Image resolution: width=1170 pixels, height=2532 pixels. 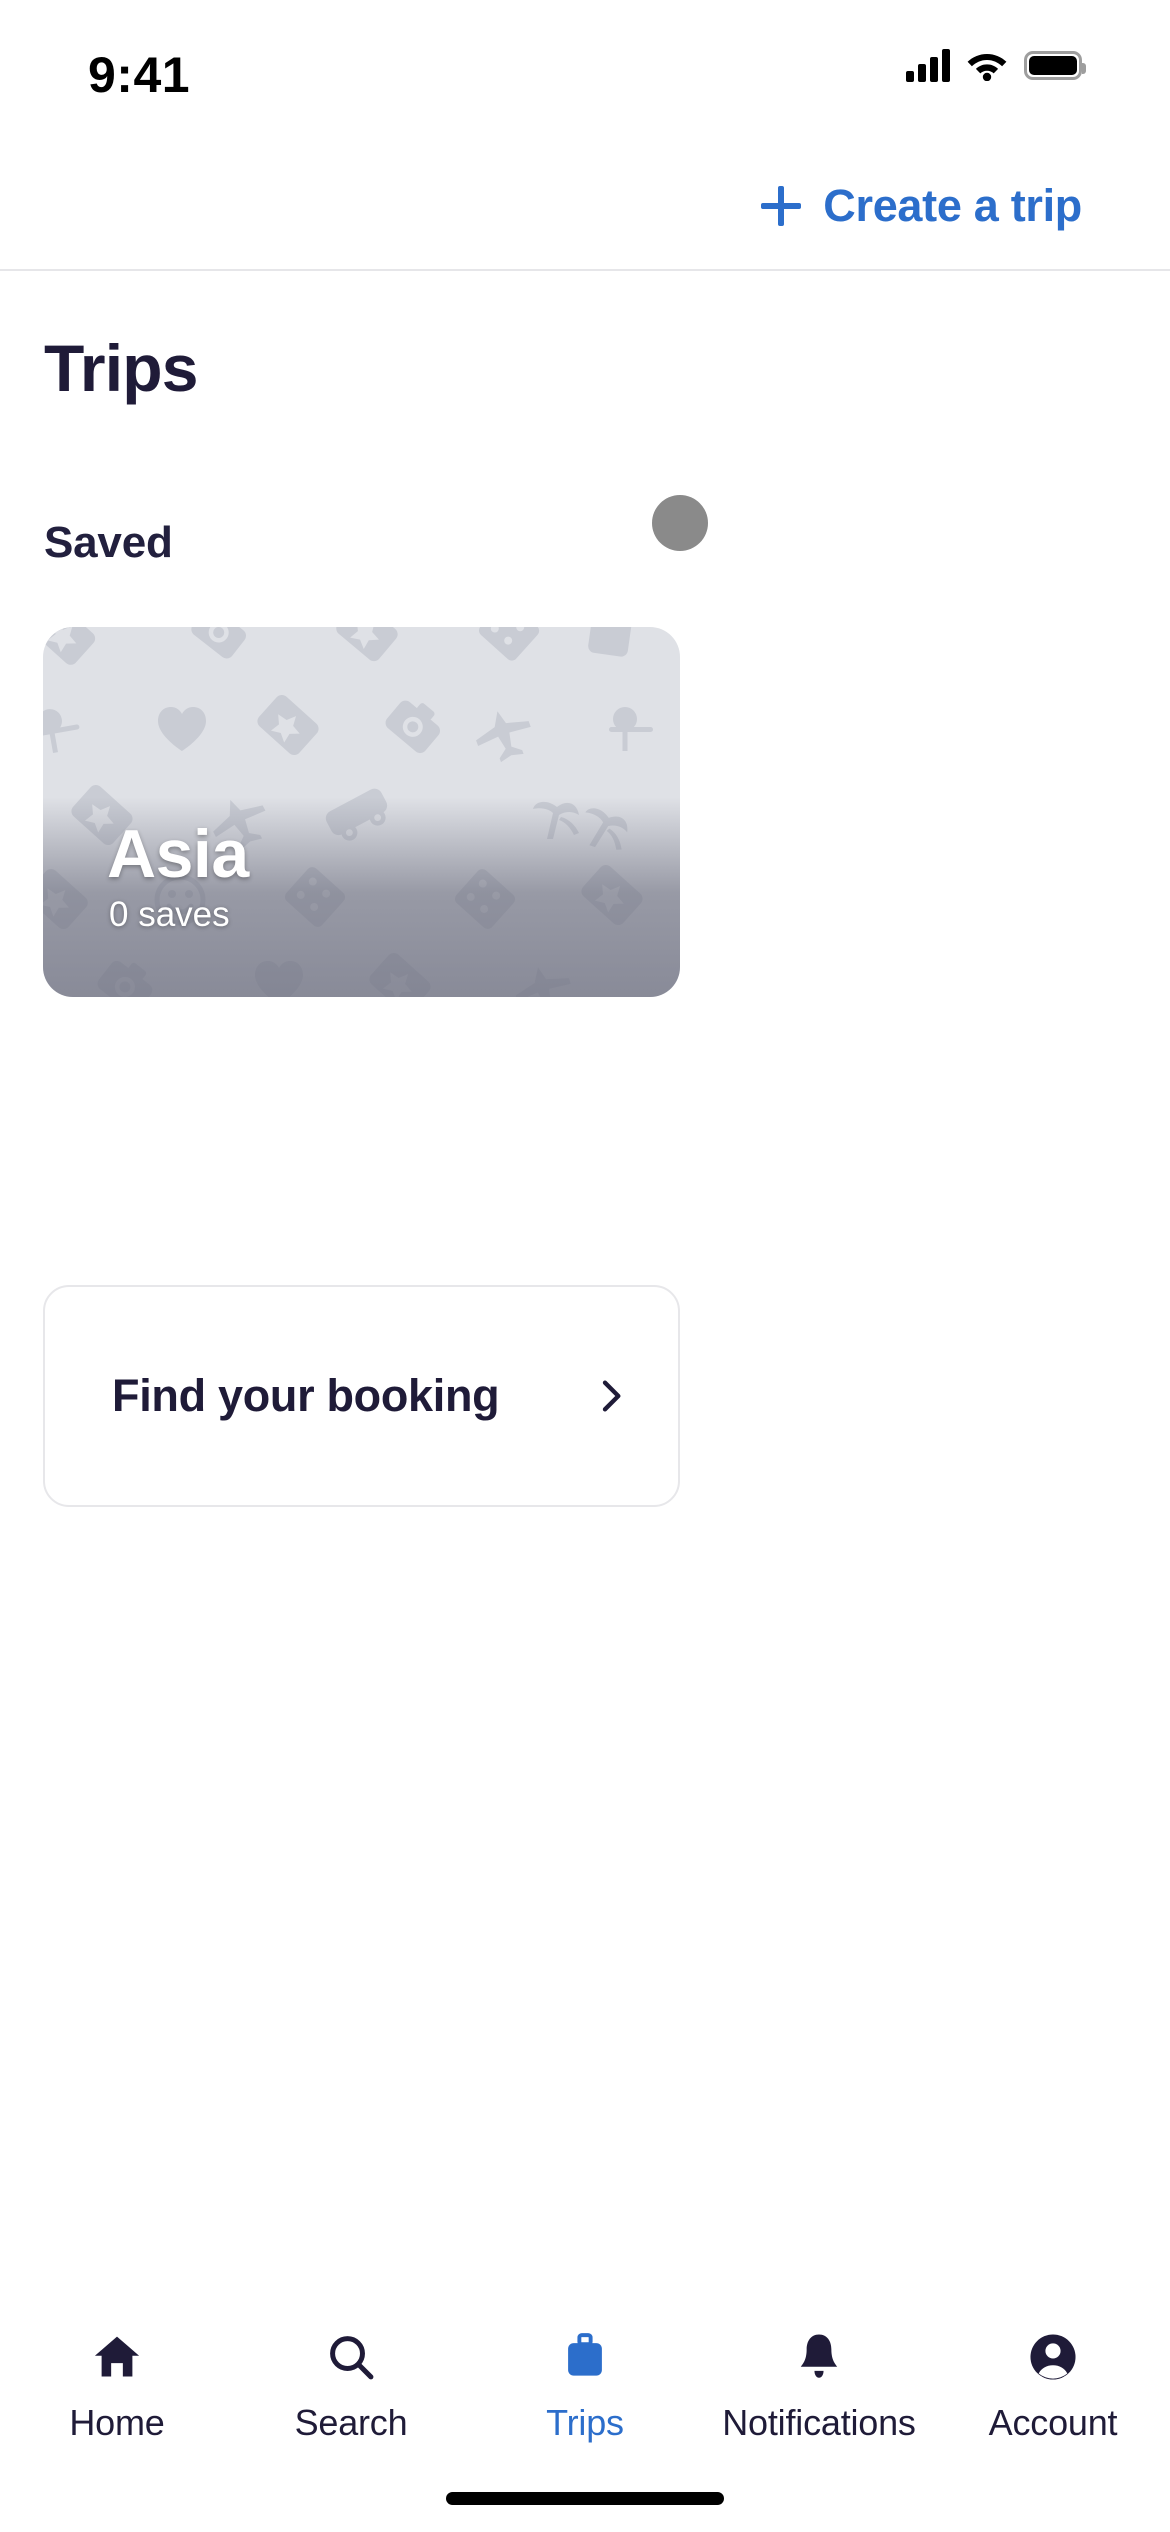 I want to click on find-booking-label: Find your booking, so click(x=306, y=1395).